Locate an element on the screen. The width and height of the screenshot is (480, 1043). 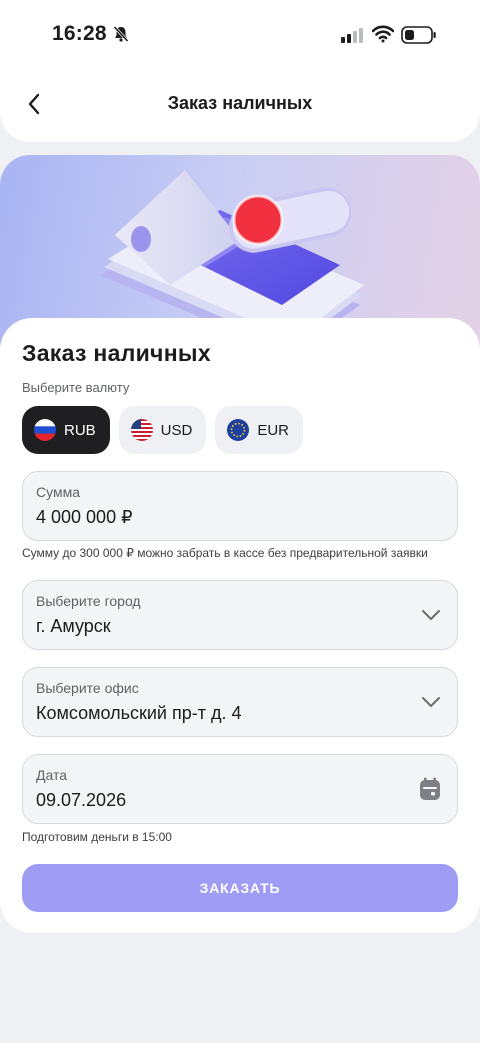
office-label: Выберите офис is located at coordinates (87, 688).